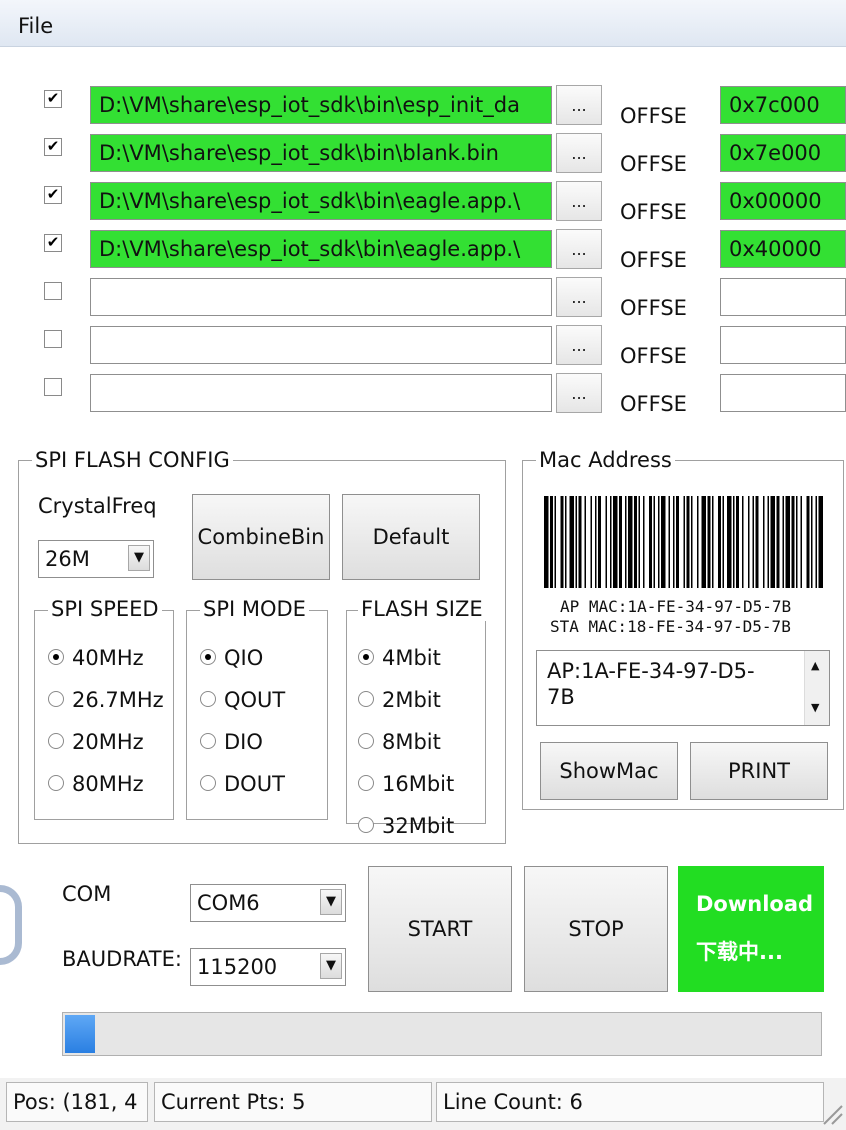 The height and width of the screenshot is (1130, 846). What do you see at coordinates (399, 658) in the screenshot?
I see `radio-option: 4Mbit` at bounding box center [399, 658].